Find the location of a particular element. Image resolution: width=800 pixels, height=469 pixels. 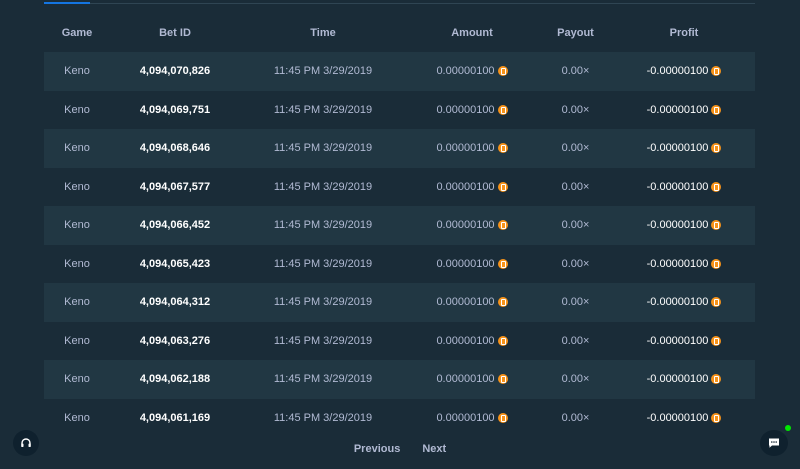

previous-button: Previous is located at coordinates (377, 449).